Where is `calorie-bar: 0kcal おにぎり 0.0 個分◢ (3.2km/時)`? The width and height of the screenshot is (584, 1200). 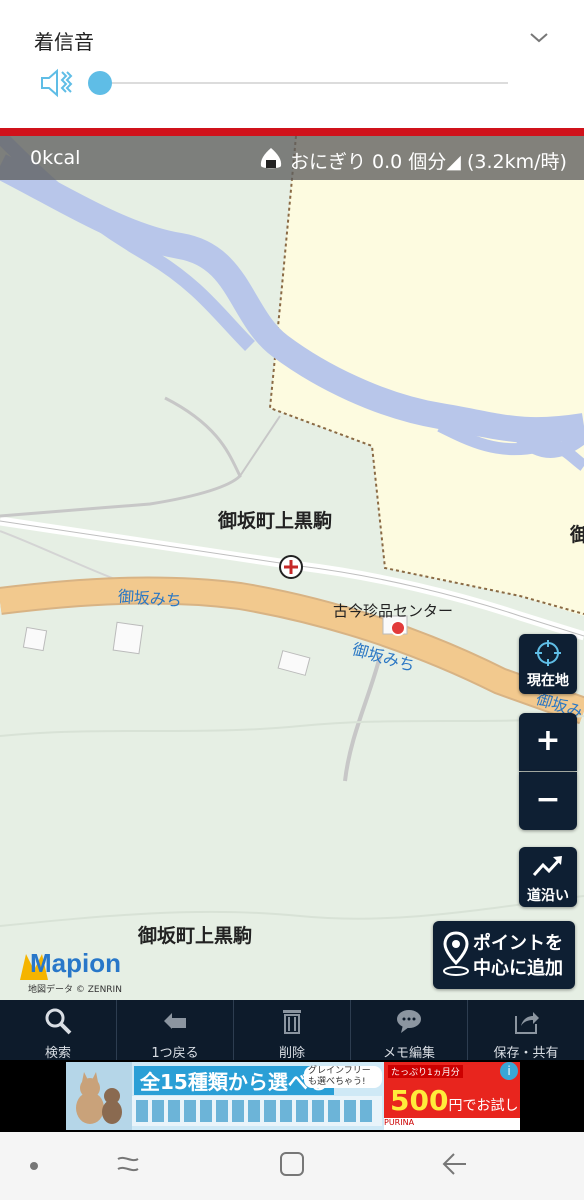
calorie-bar: 0kcal おにぎり 0.0 個分◢ (3.2km/時) is located at coordinates (292, 158).